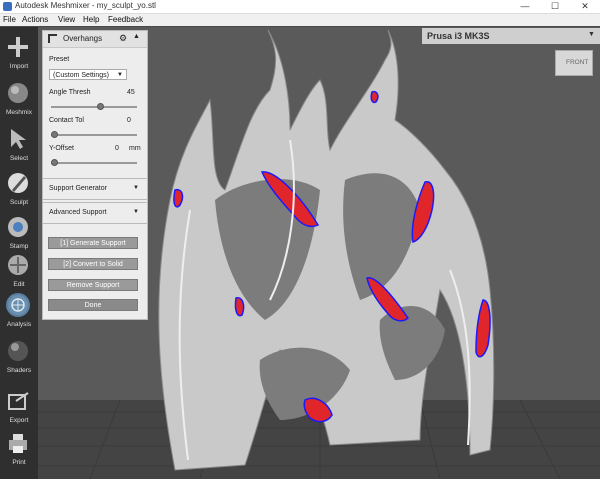 The image size is (600, 479). I want to click on overhangs-header: Overhangs ⚙ ▲, so click(95, 39).